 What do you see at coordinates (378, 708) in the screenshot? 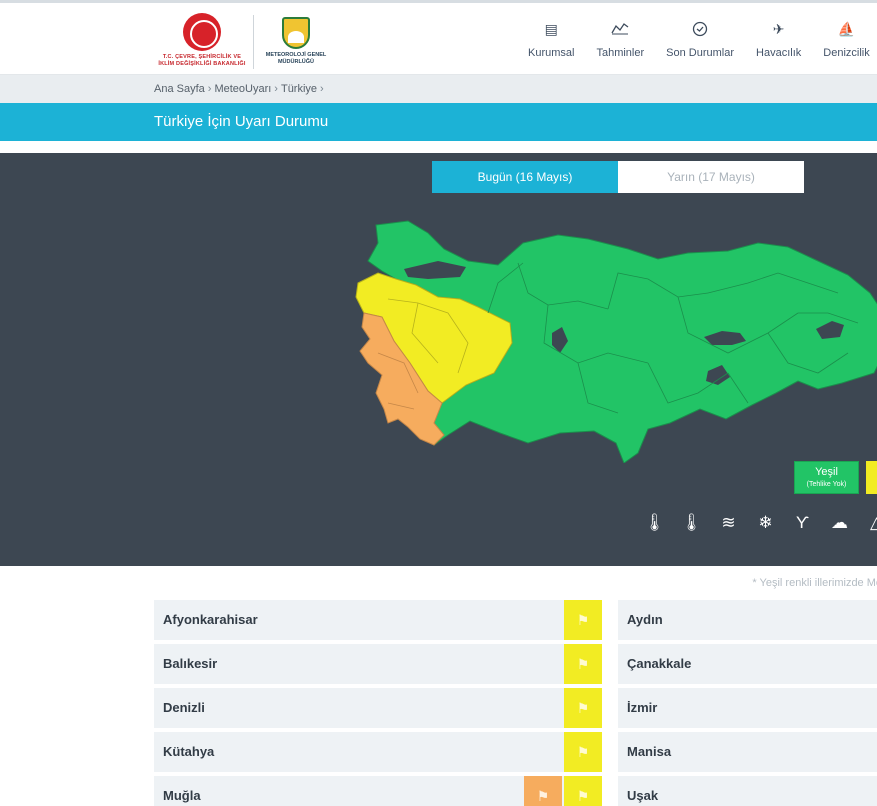
I see `province-row-denizli: Denizli ⚑` at bounding box center [378, 708].